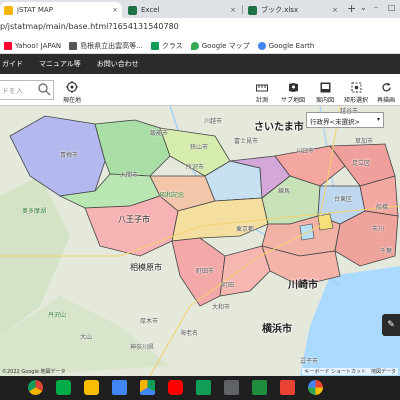 The width and height of the screenshot is (400, 400). Describe the element at coordinates (146, 267) in the screenshot. I see `map-label-sagamihara: 相模原市` at that location.